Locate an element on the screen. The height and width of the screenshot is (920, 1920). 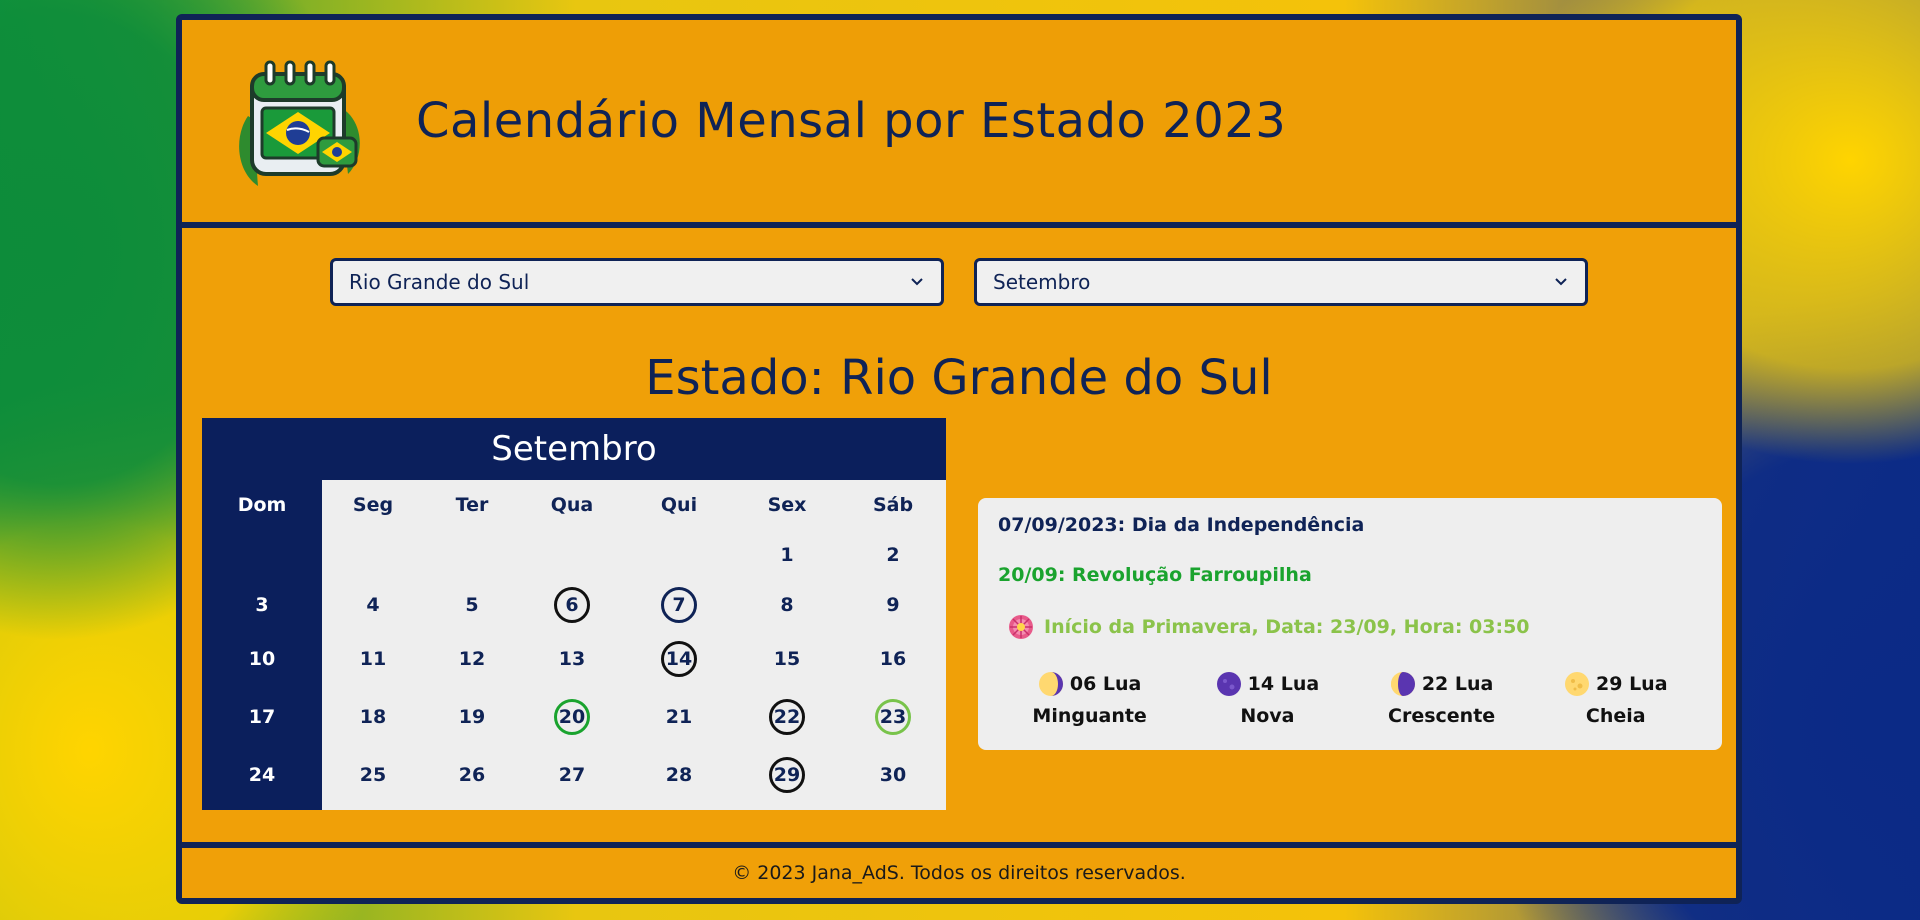
calendar-day: 3 is located at coordinates (262, 605).